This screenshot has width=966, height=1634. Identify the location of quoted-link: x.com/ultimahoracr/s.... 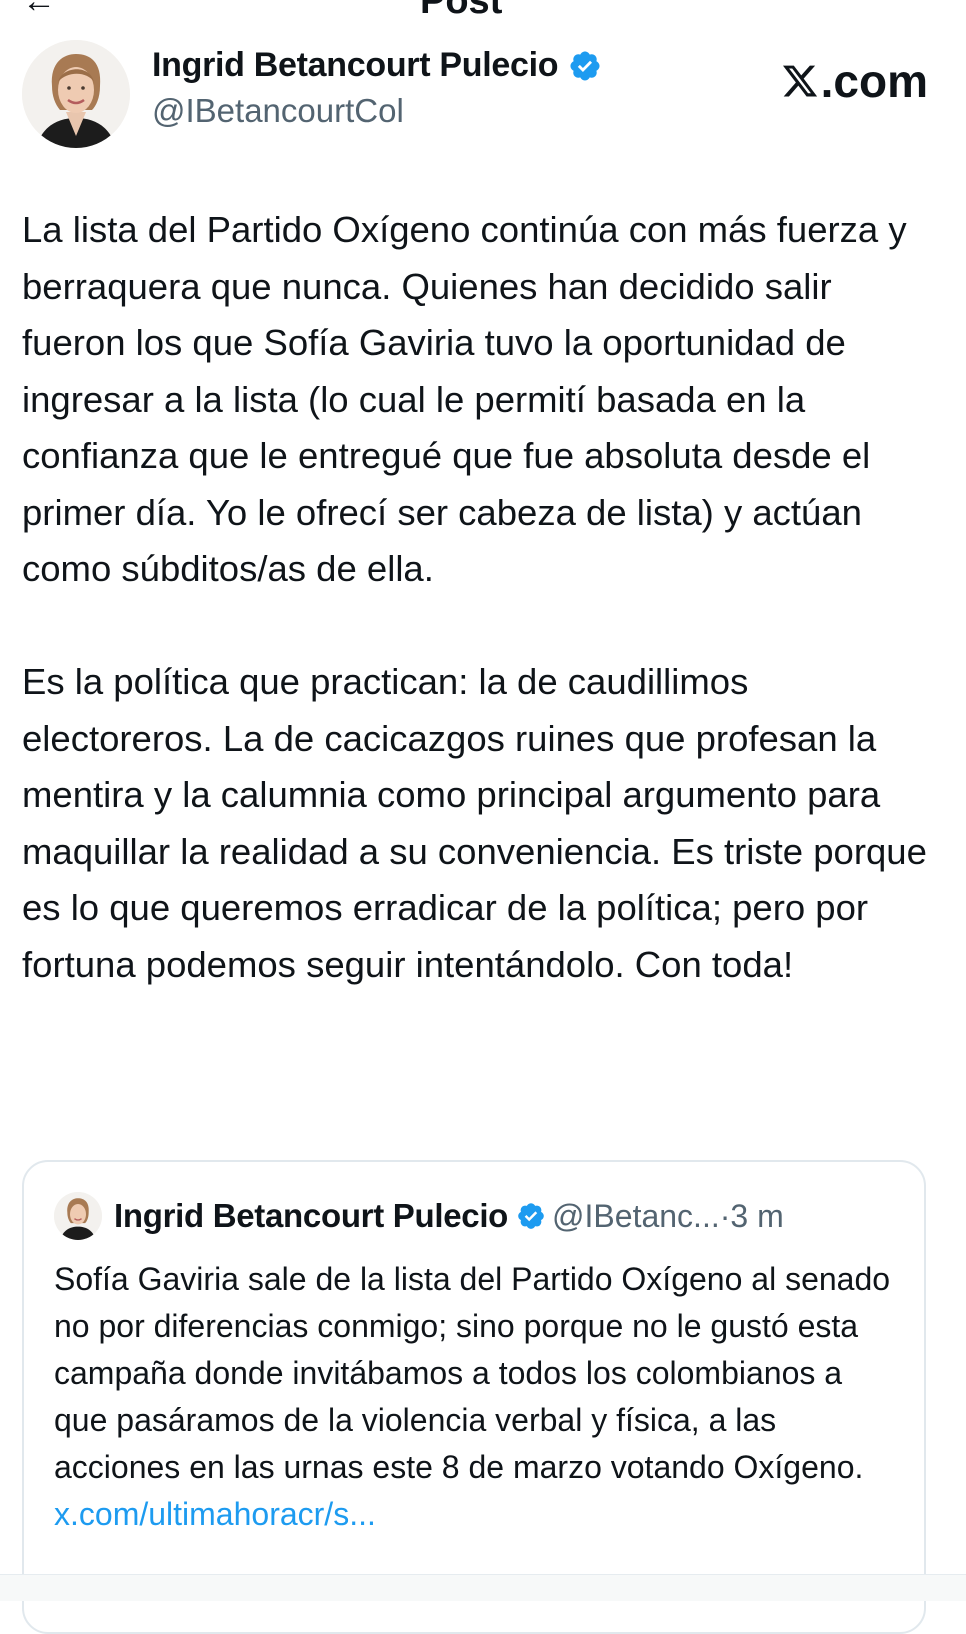
(215, 1514).